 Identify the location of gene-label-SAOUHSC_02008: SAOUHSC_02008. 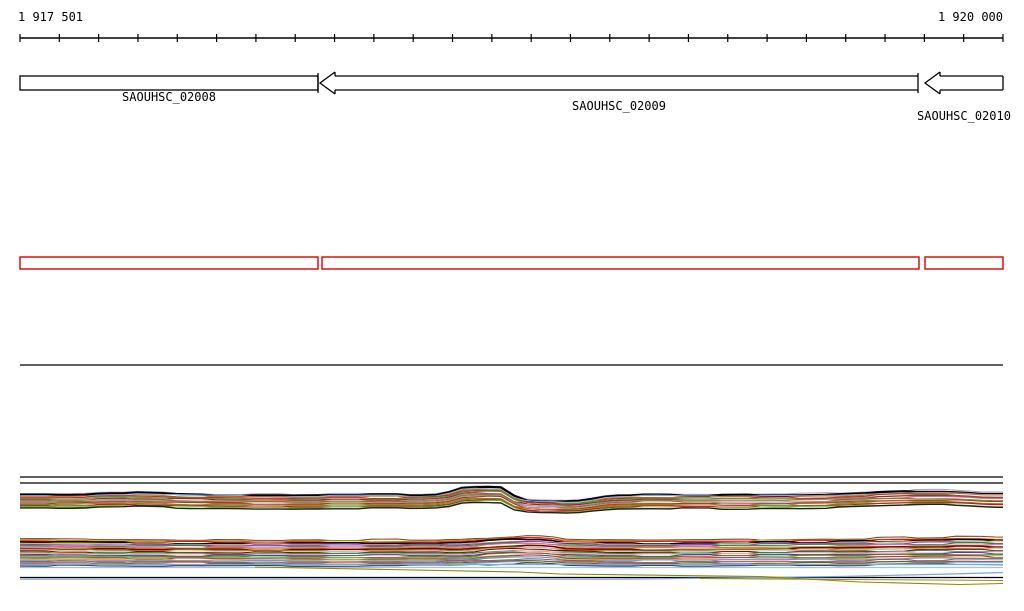
(169, 97).